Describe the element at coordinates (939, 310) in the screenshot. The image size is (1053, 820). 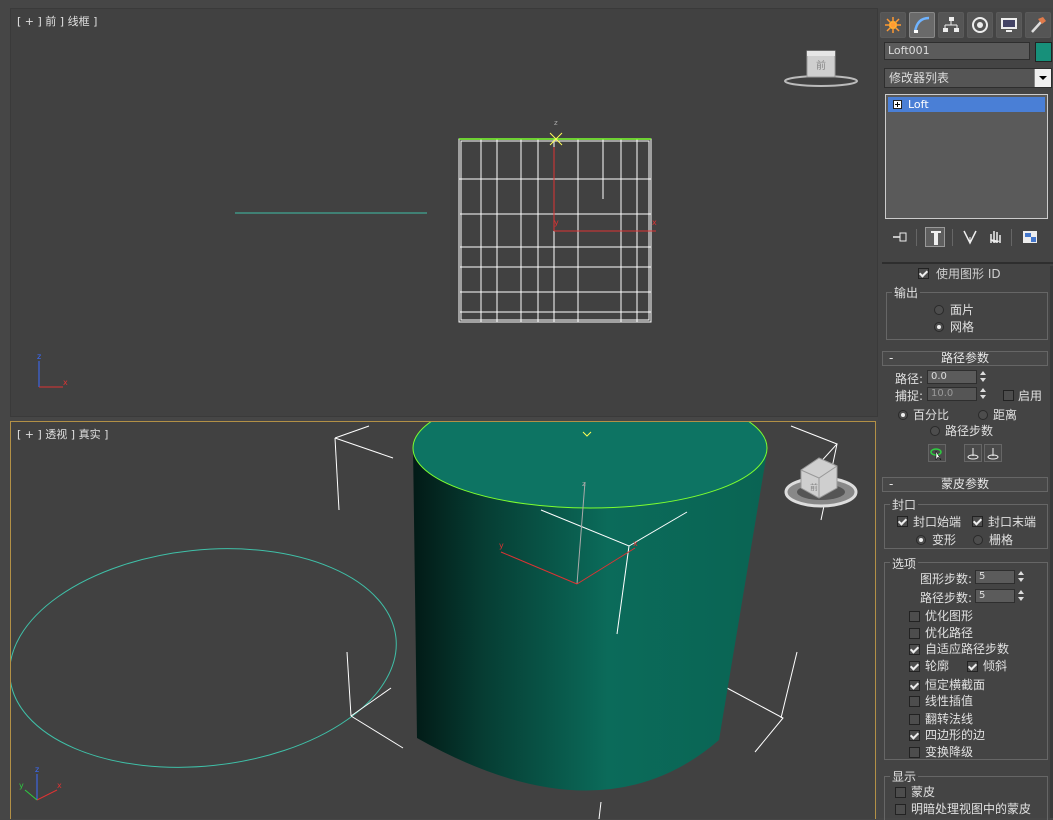
I see `output-patch-radio` at that location.